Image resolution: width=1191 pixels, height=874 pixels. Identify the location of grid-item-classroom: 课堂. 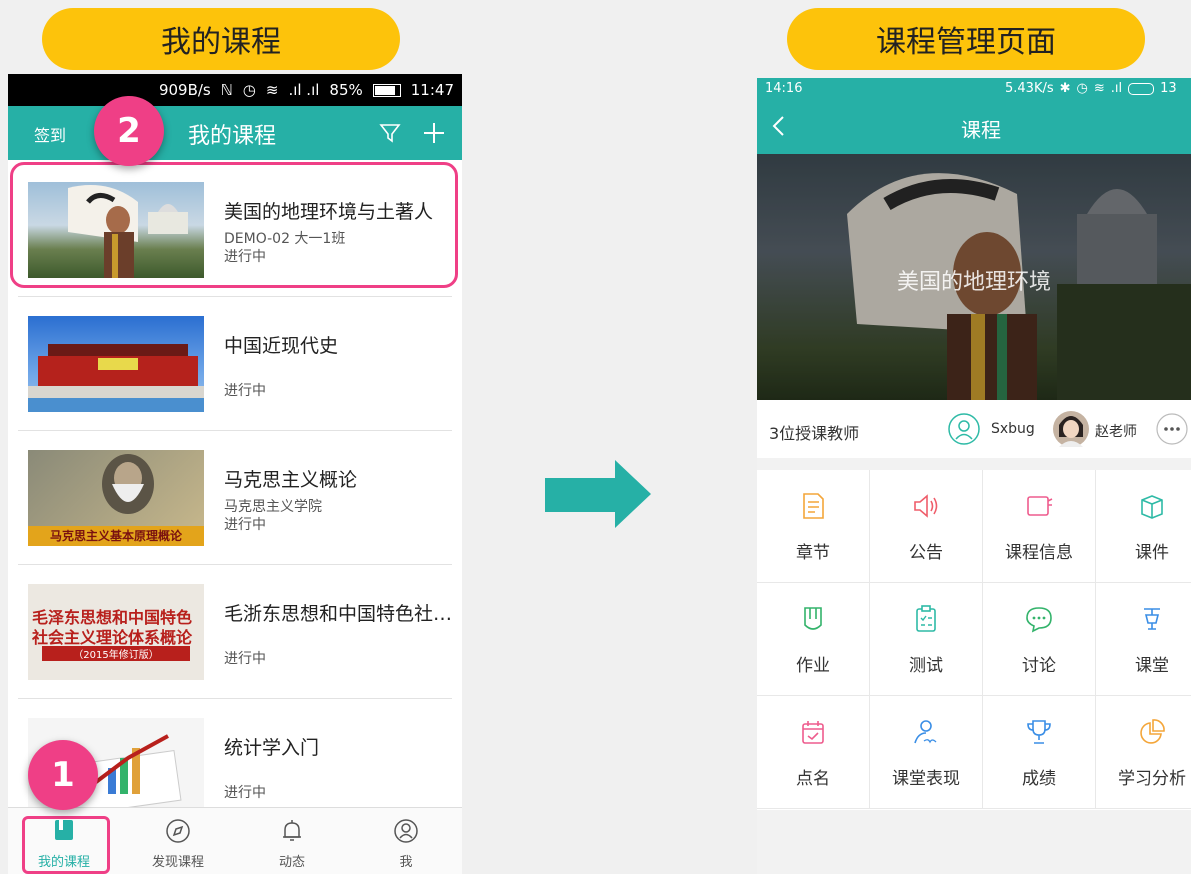
(1143, 639).